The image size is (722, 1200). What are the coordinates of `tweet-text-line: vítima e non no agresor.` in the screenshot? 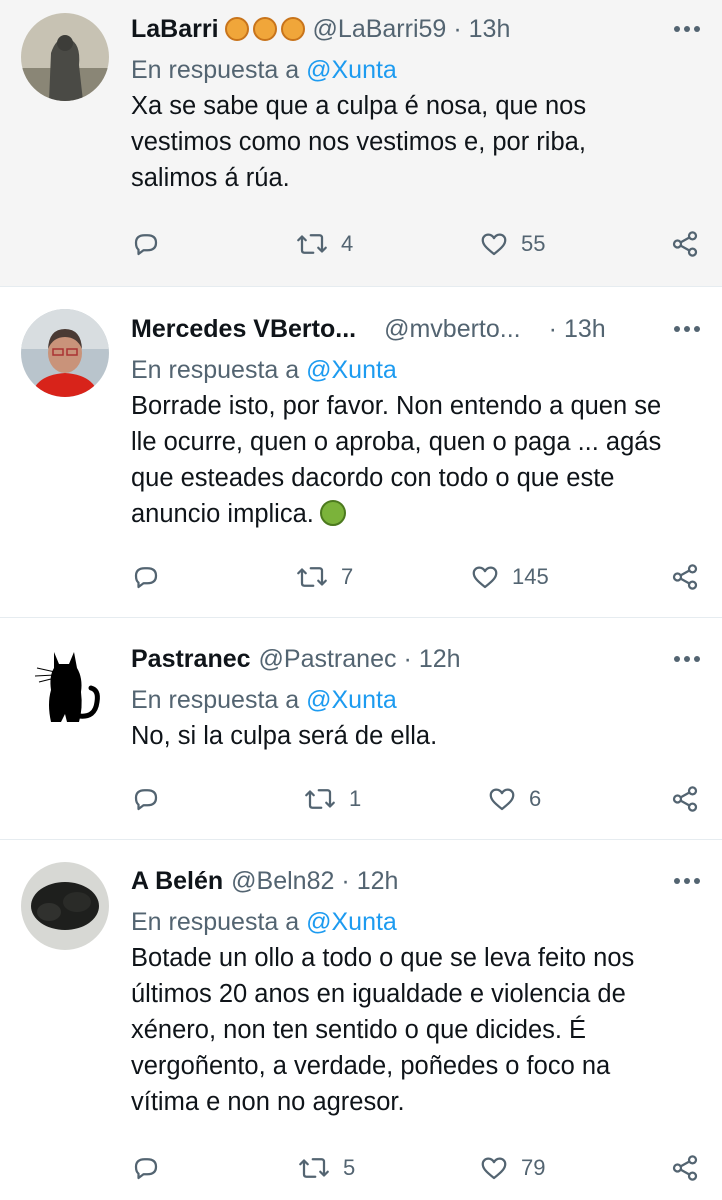 It's located at (268, 1102).